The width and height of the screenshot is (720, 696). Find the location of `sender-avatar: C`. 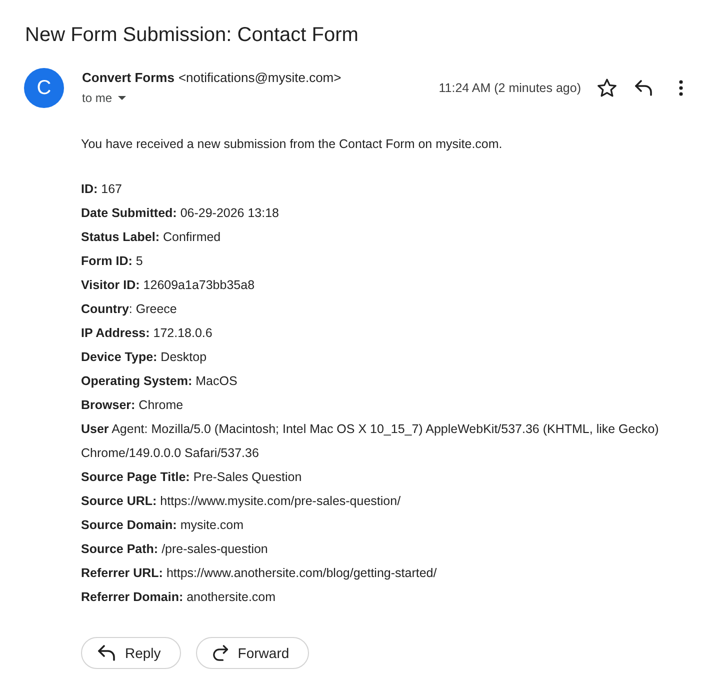

sender-avatar: C is located at coordinates (44, 88).